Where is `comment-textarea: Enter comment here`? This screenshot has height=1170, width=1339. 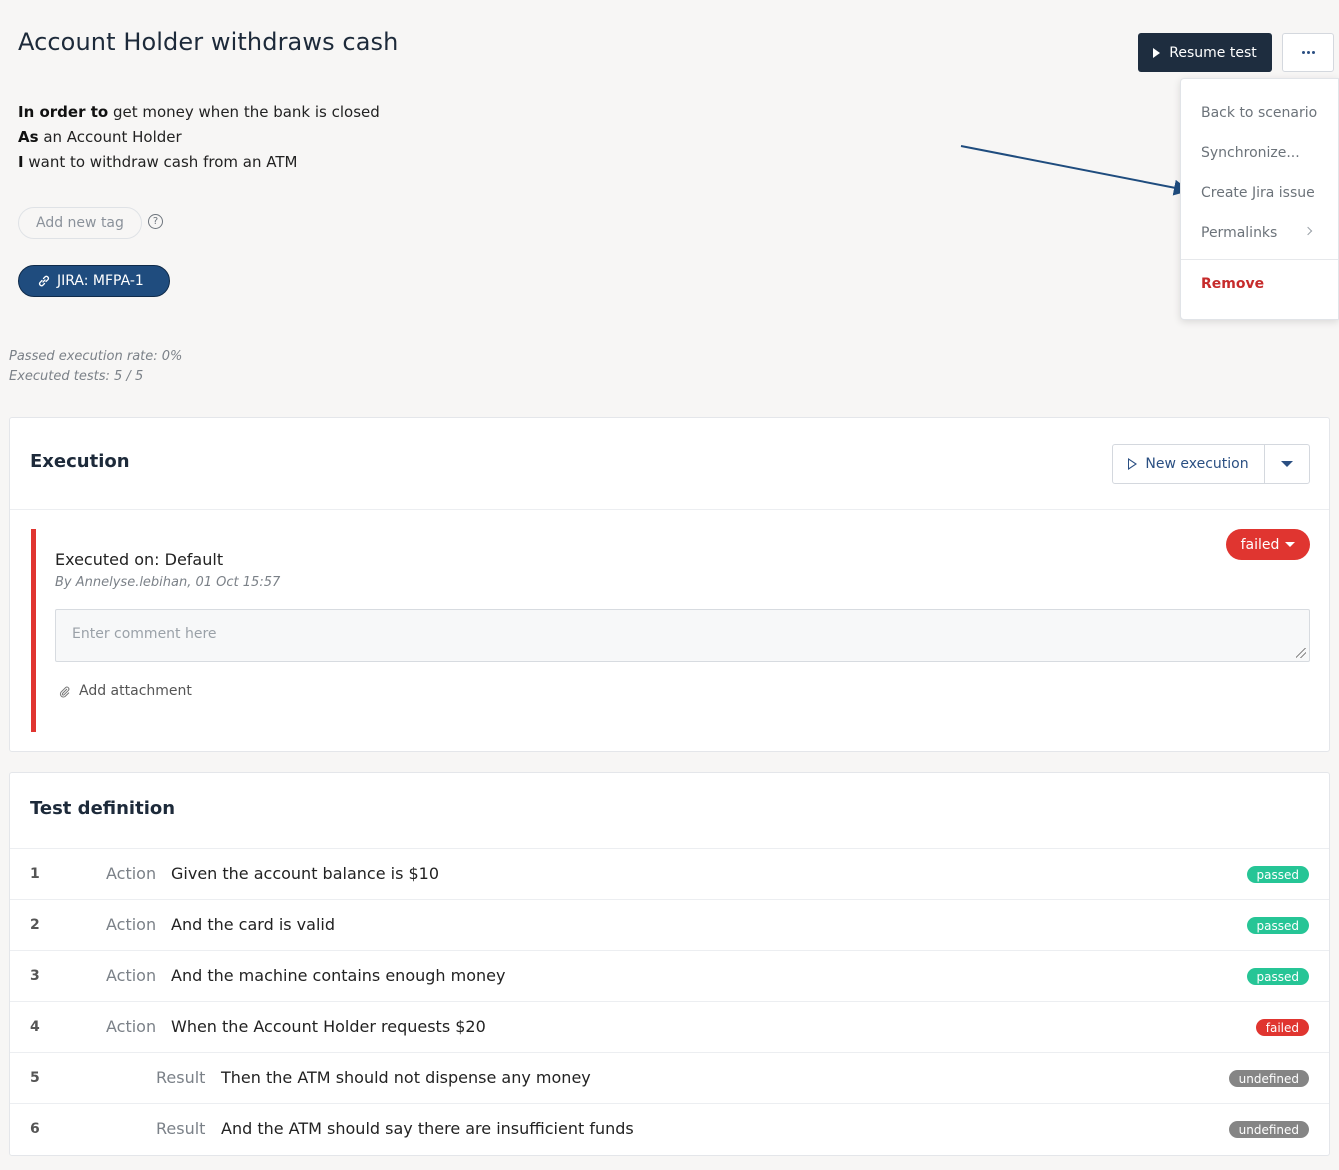
comment-textarea: Enter comment here is located at coordinates (682, 635).